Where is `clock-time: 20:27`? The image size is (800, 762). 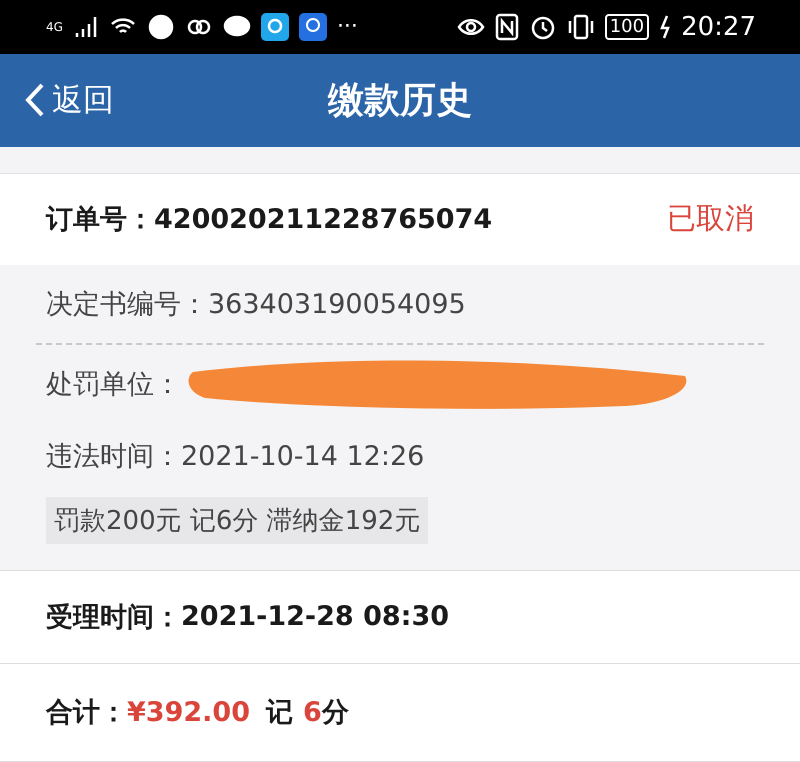 clock-time: 20:27 is located at coordinates (718, 27).